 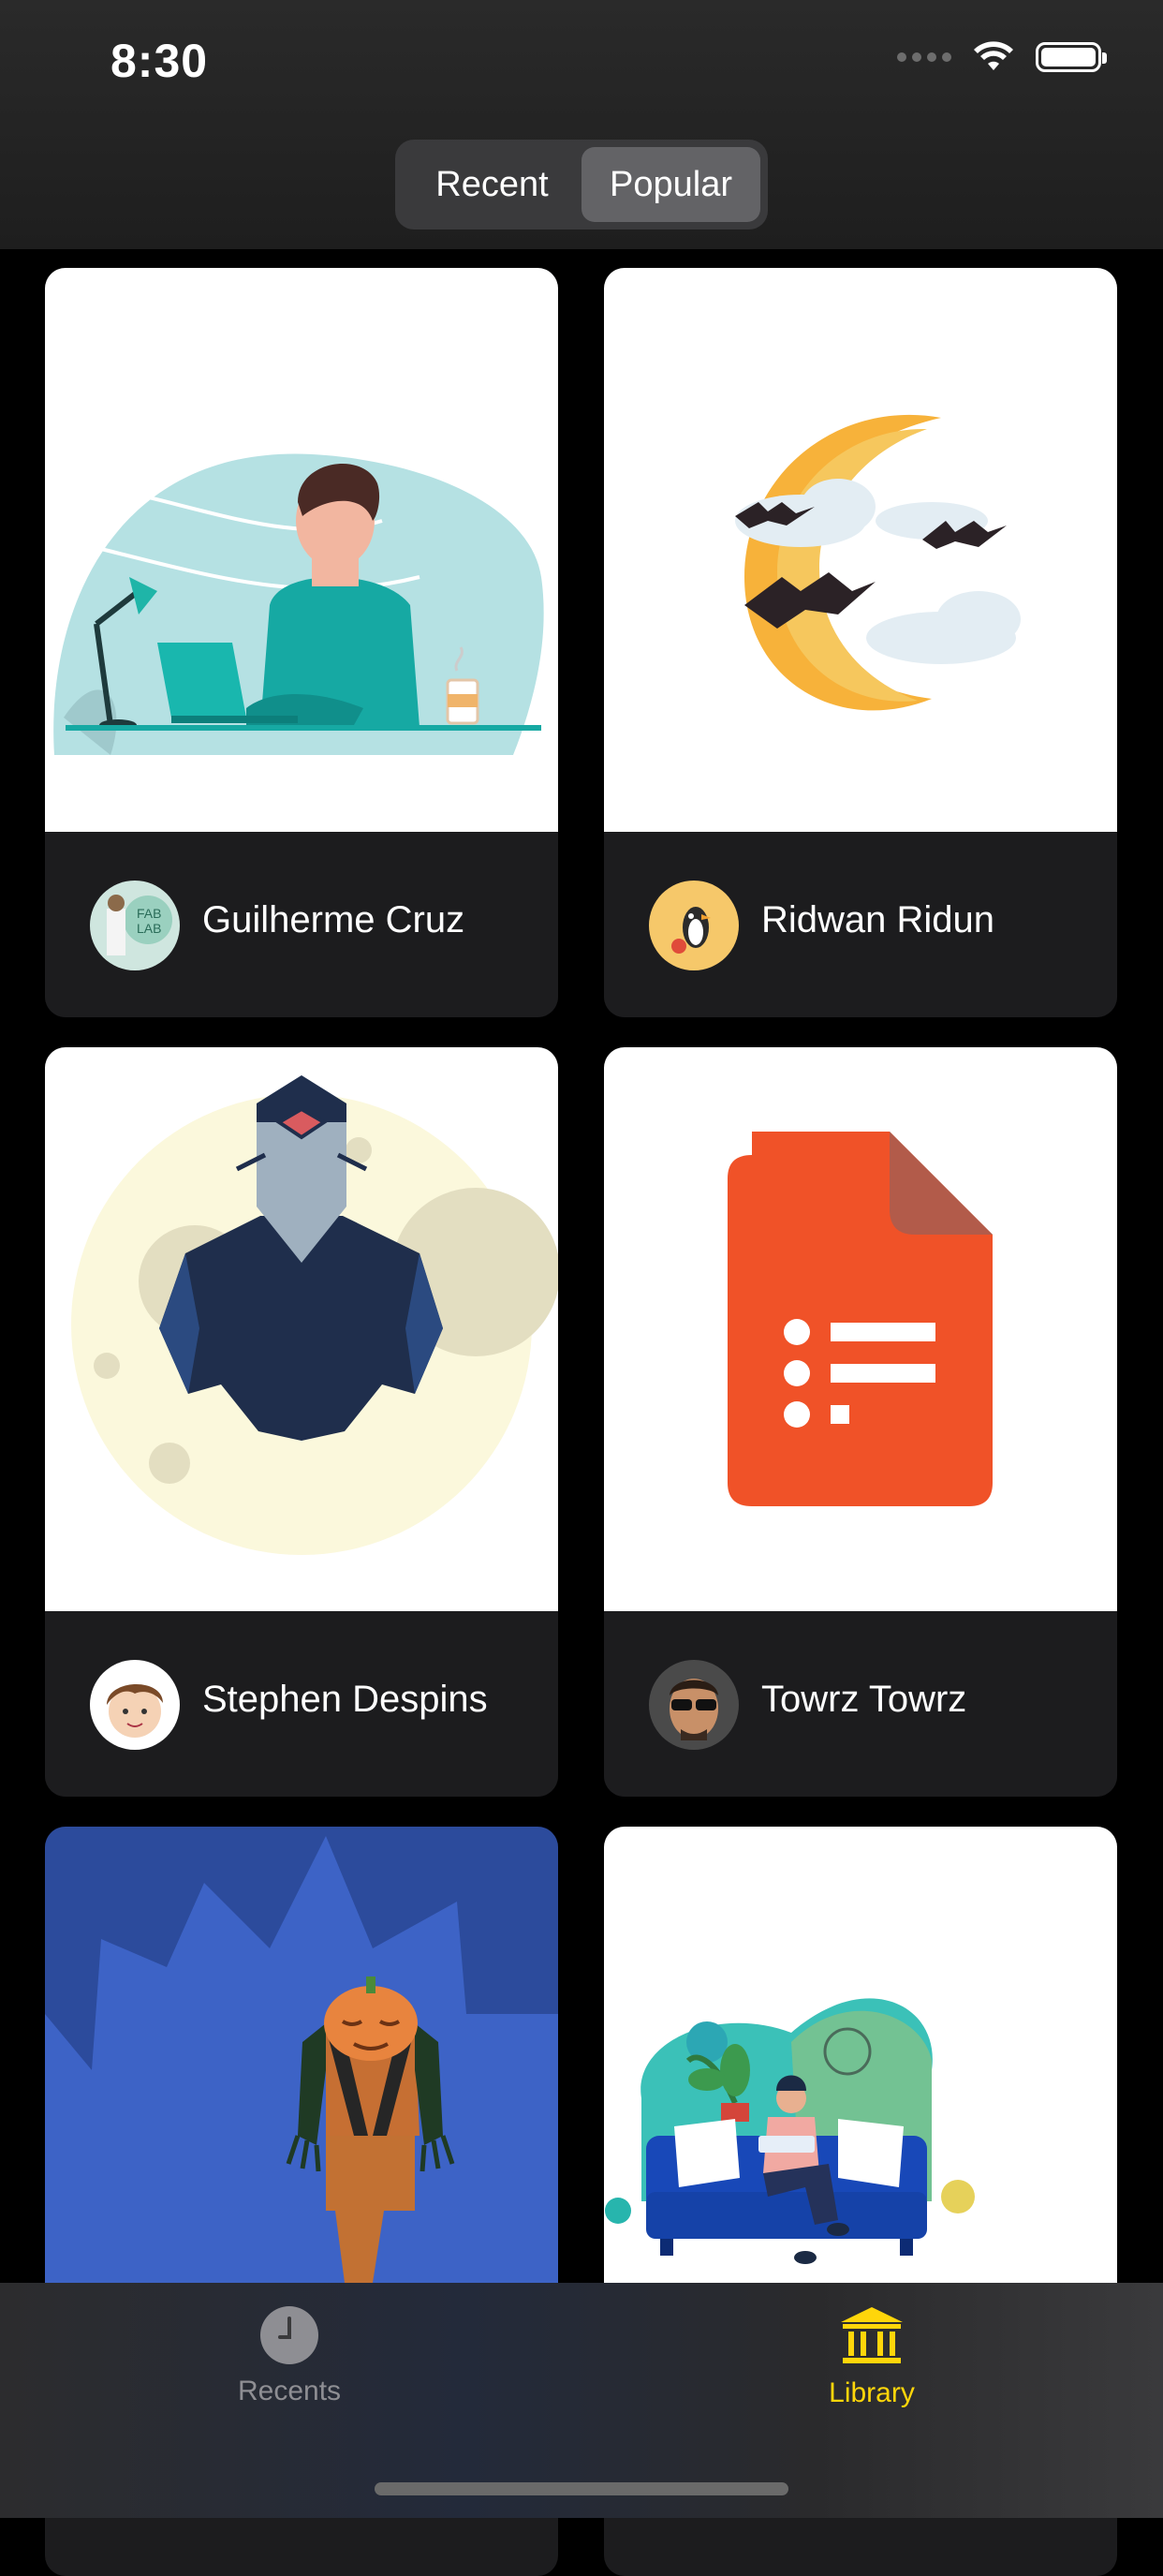 What do you see at coordinates (671, 184) in the screenshot?
I see `segment-popular: Popular` at bounding box center [671, 184].